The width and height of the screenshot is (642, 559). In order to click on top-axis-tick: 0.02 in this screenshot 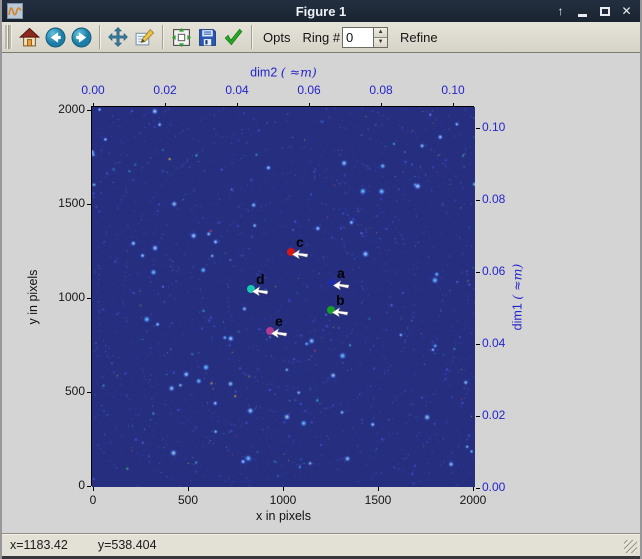, I will do `click(165, 90)`.